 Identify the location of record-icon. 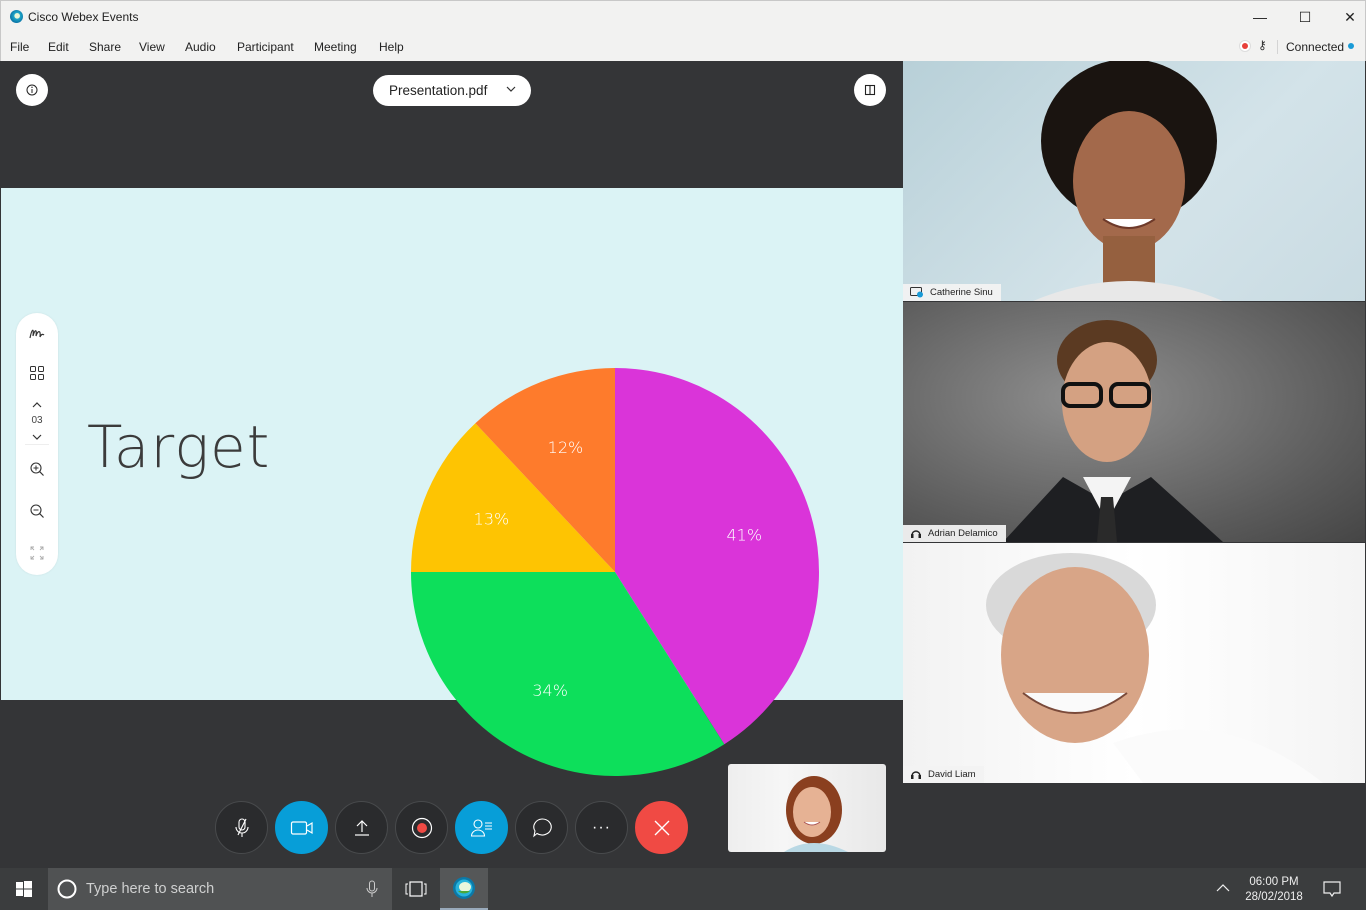
(421, 827).